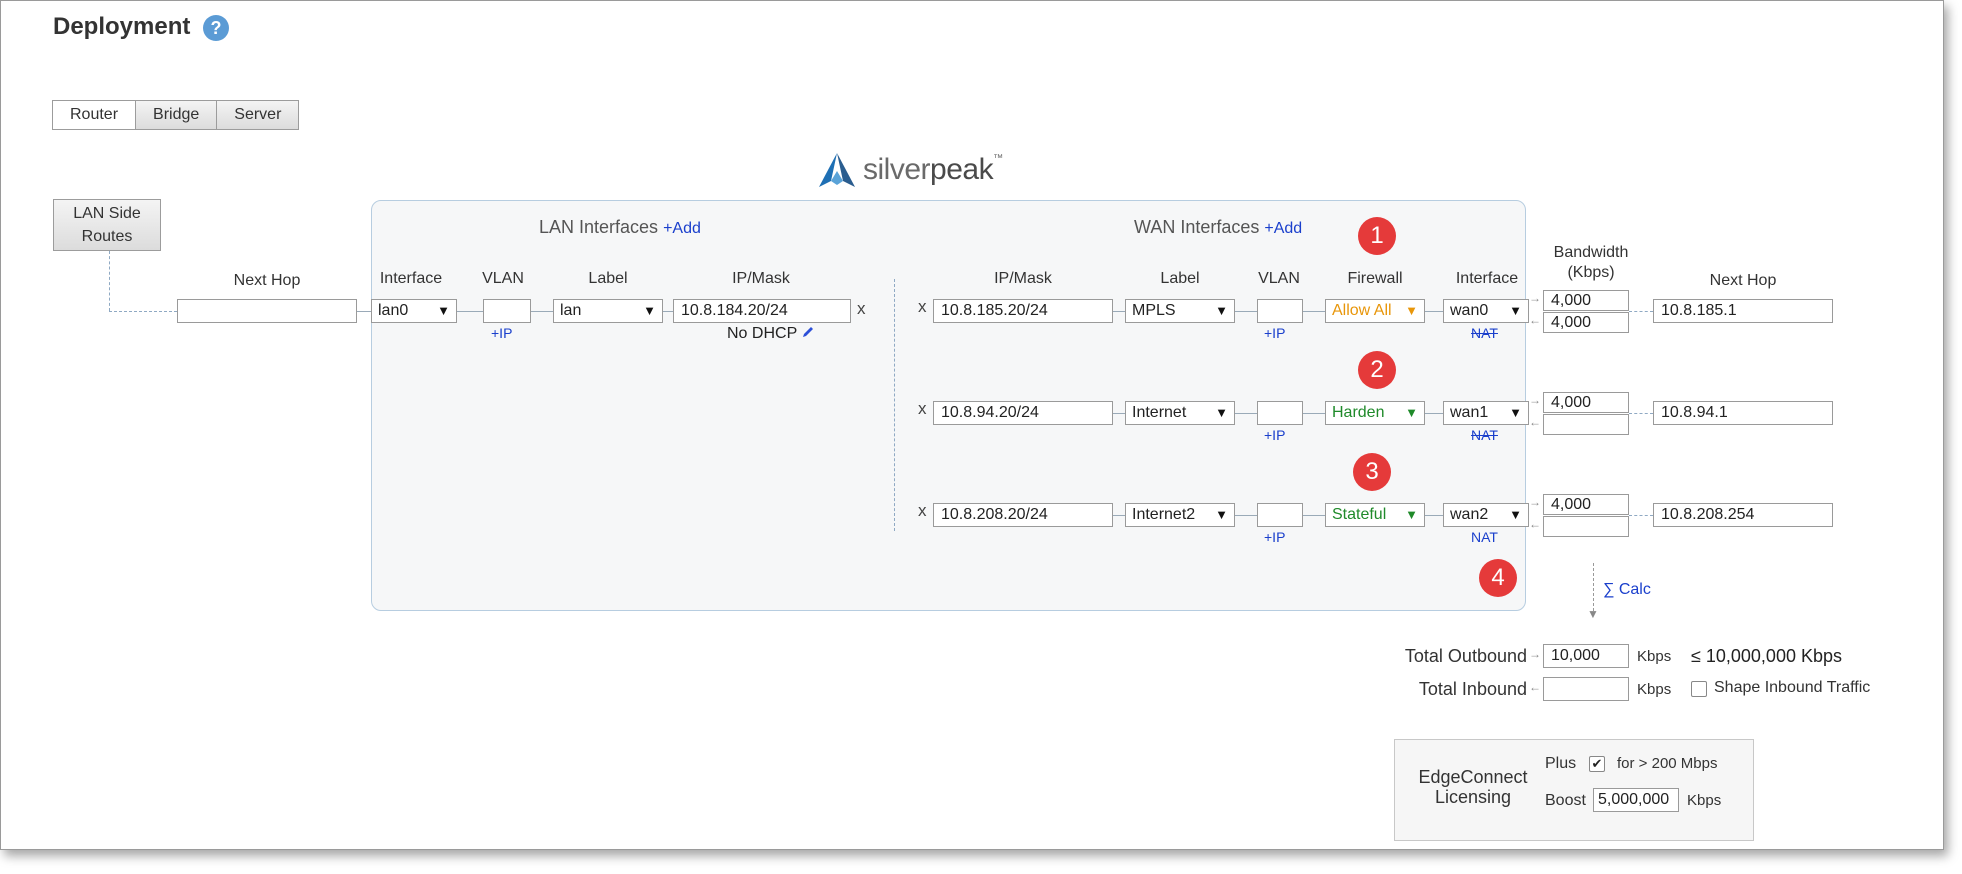  What do you see at coordinates (762, 311) in the screenshot?
I see `lan-ipmask-input: 10.8.184.20/24` at bounding box center [762, 311].